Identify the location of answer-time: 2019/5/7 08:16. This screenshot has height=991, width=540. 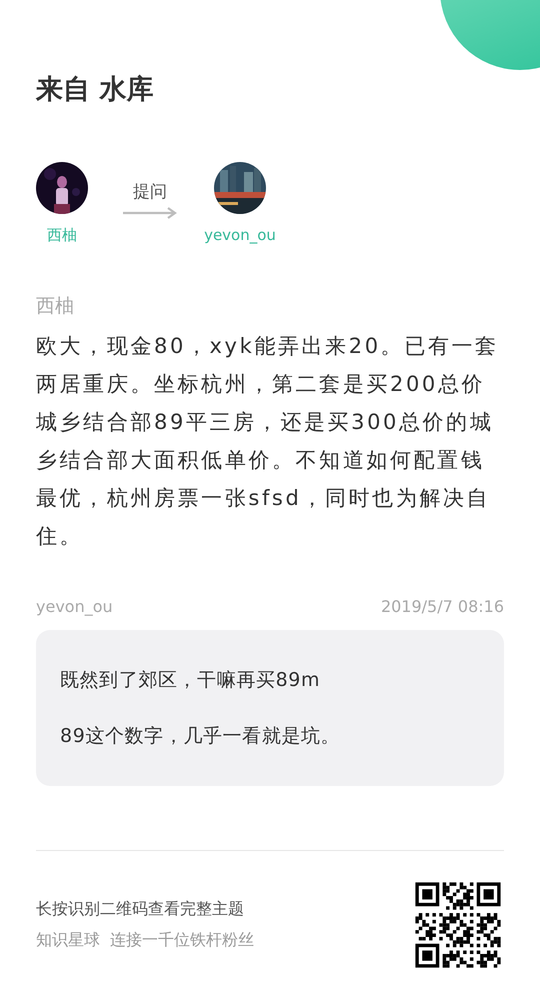
(442, 606).